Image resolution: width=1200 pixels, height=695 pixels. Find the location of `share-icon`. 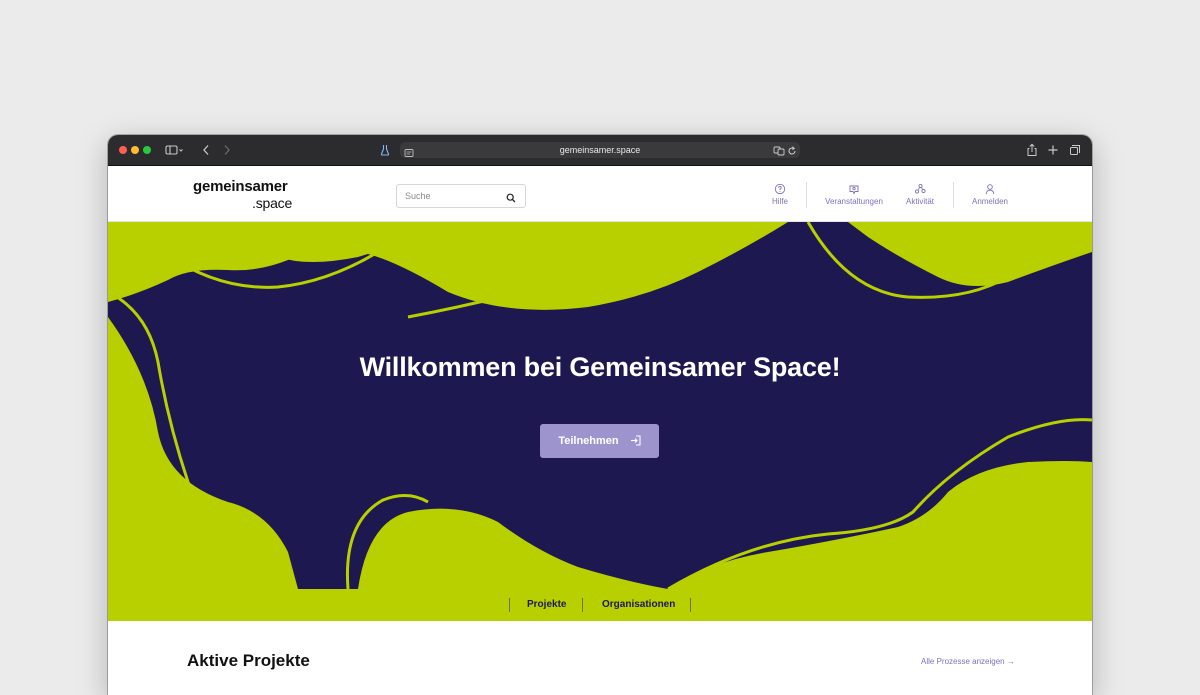

share-icon is located at coordinates (1032, 150).